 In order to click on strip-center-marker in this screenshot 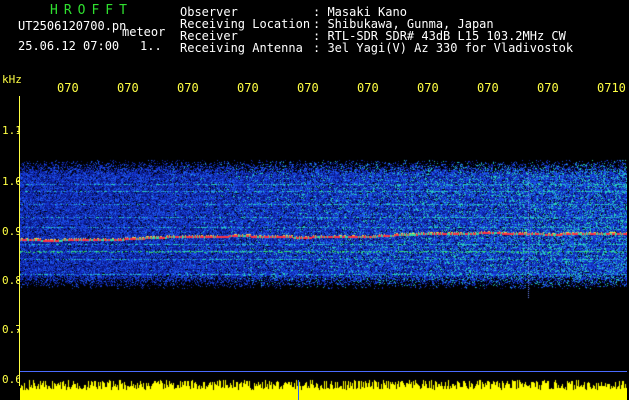, I will do `click(298, 390)`.